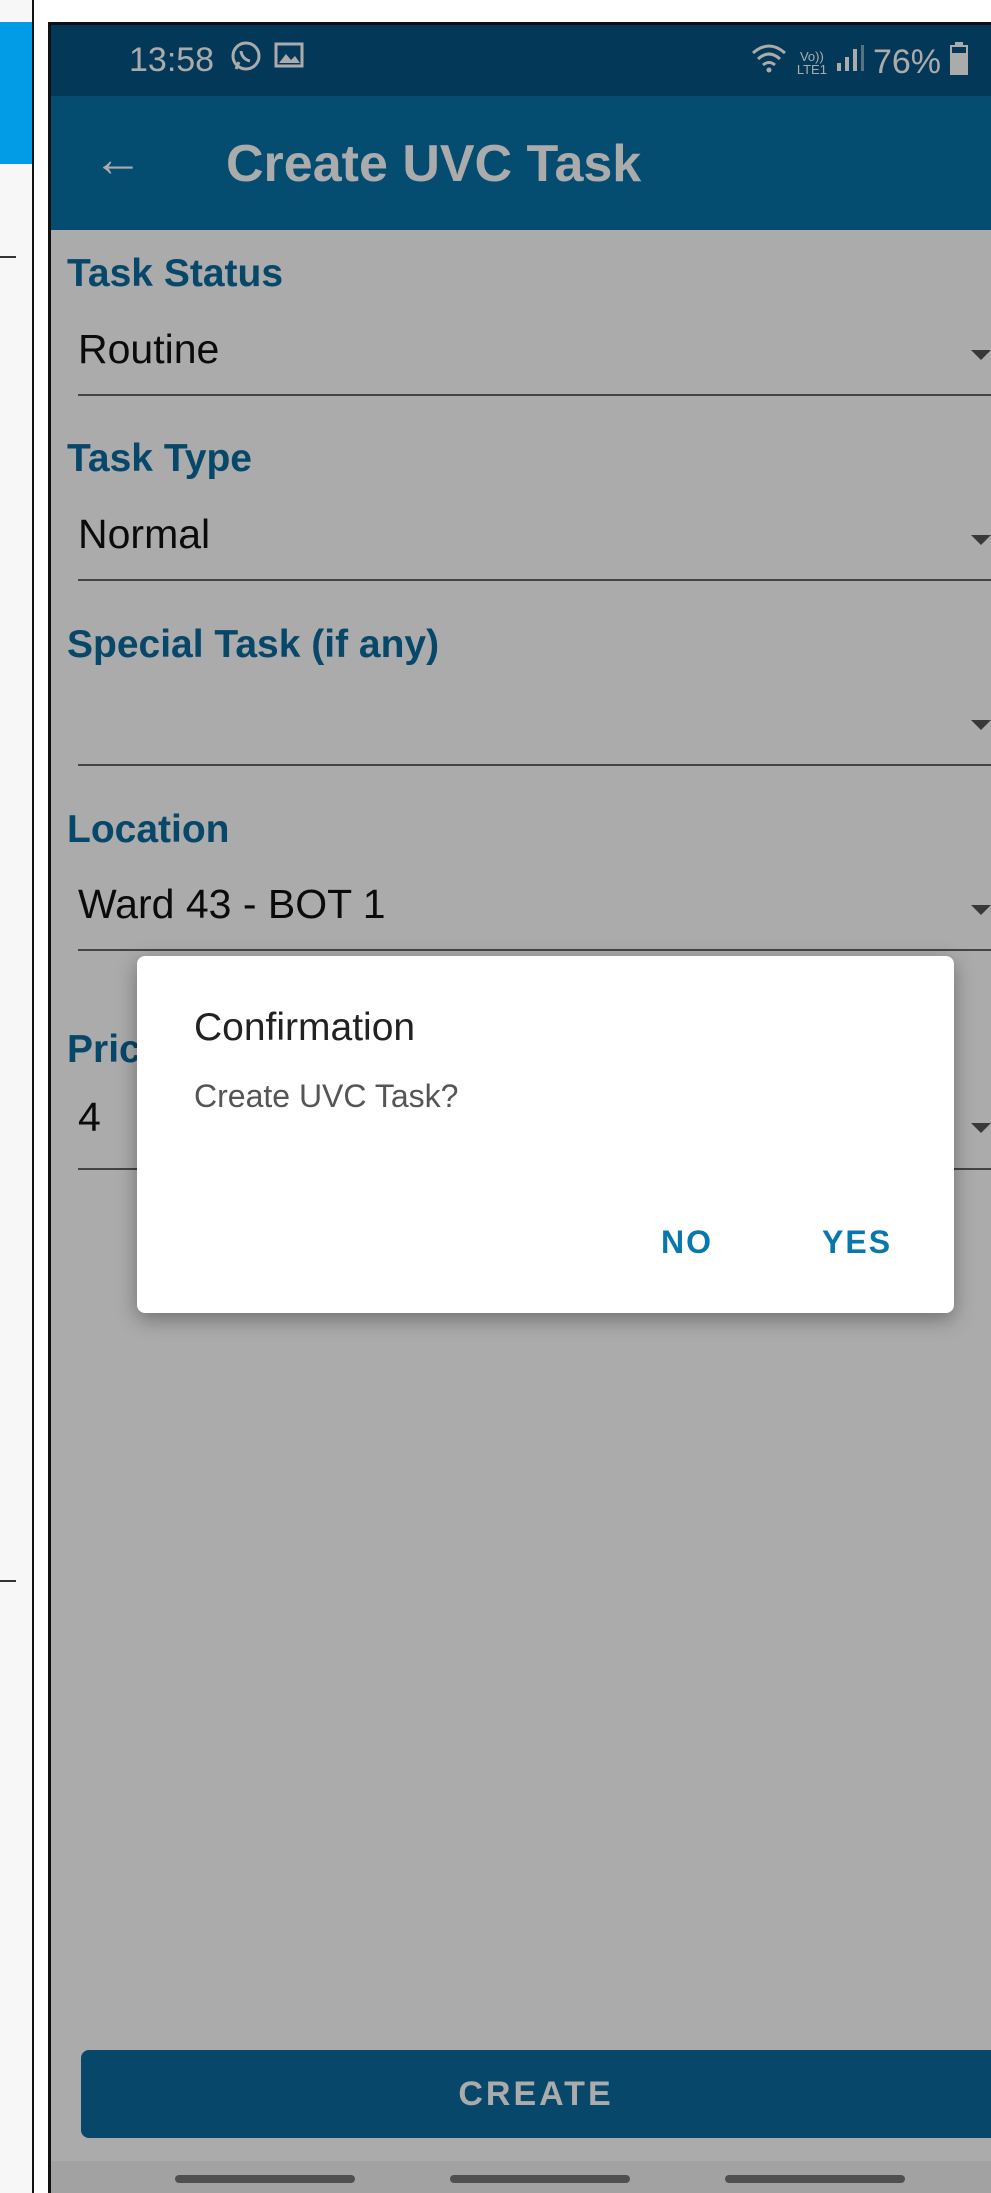 Image resolution: width=991 pixels, height=2193 pixels. What do you see at coordinates (16, 93) in the screenshot?
I see `background-app-header` at bounding box center [16, 93].